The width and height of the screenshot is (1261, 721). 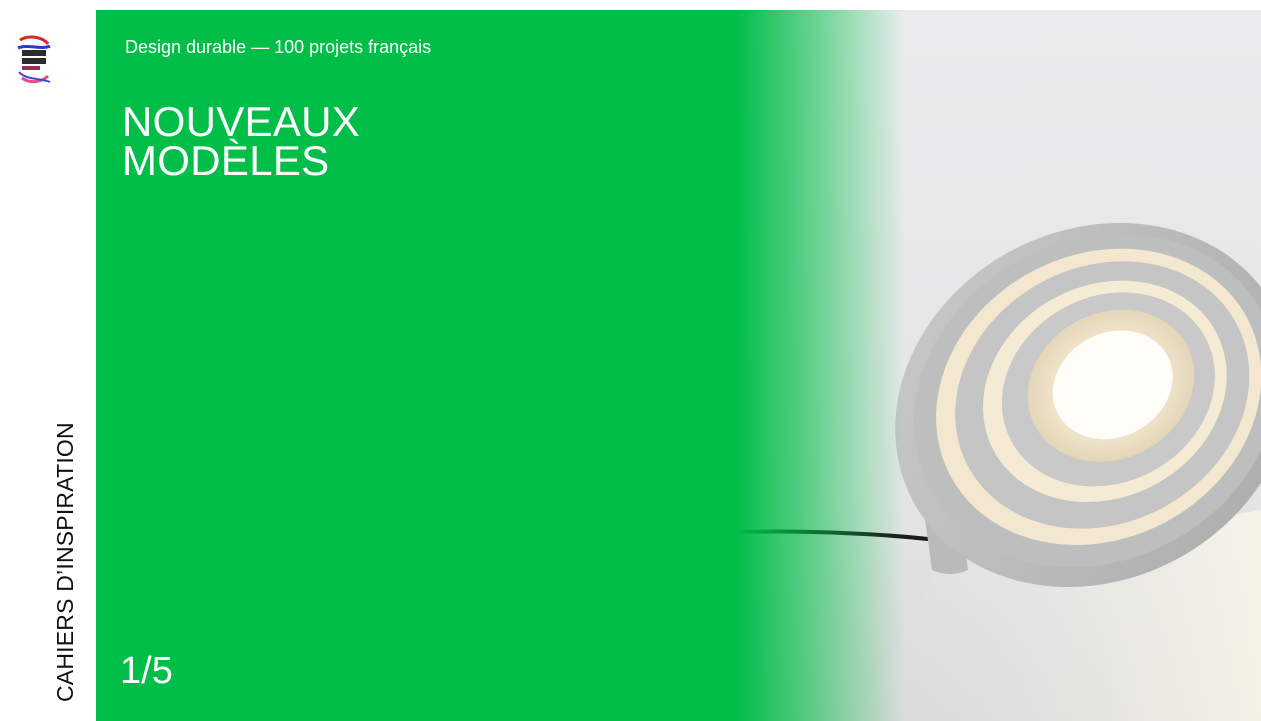 What do you see at coordinates (241, 121) in the screenshot?
I see `heading-line-1: NOUVEAUX` at bounding box center [241, 121].